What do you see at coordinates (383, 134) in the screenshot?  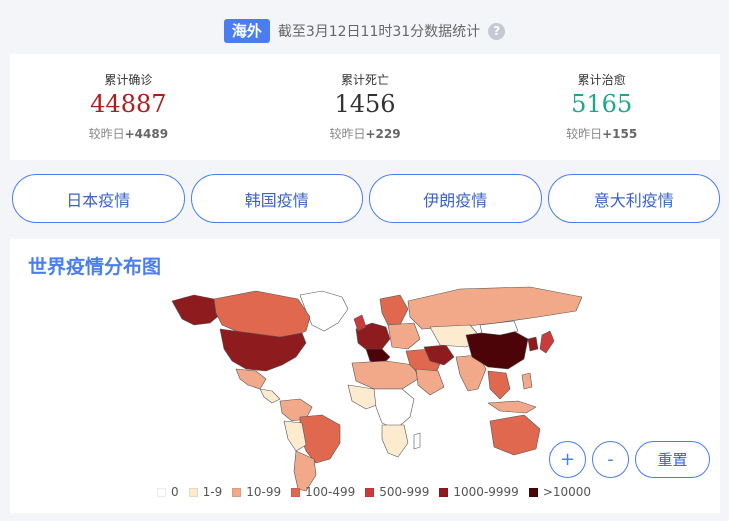 I see `stat-delta-value: +229` at bounding box center [383, 134].